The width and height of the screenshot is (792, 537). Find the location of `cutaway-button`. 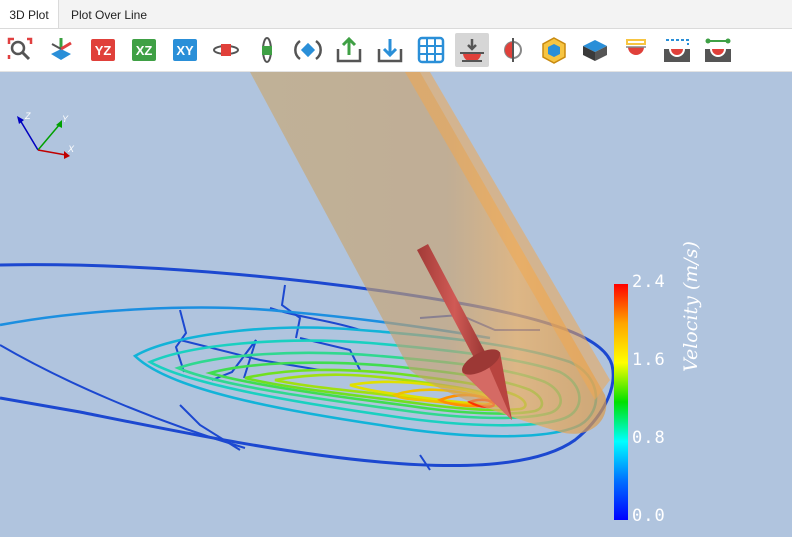

cutaway-button is located at coordinates (636, 50).